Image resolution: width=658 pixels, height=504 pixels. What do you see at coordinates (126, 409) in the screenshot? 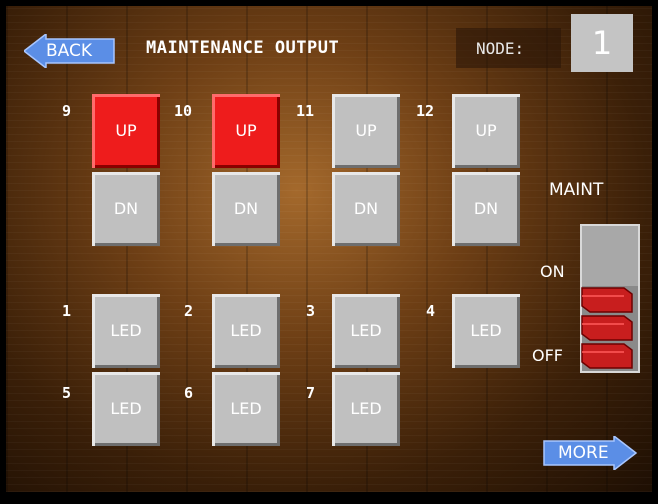
I see `led-5-button: LED` at bounding box center [126, 409].